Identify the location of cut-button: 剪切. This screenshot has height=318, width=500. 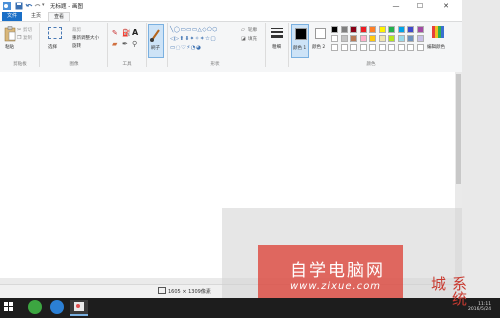
(27, 30).